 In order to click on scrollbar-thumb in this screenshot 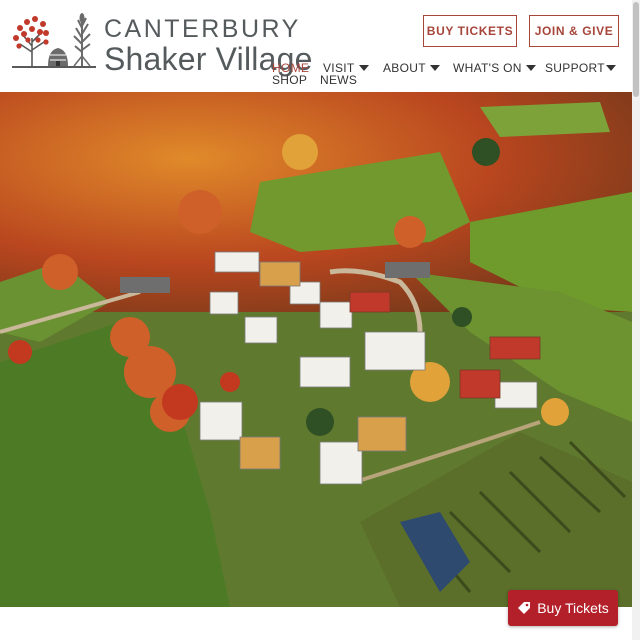, I will do `click(636, 49)`.